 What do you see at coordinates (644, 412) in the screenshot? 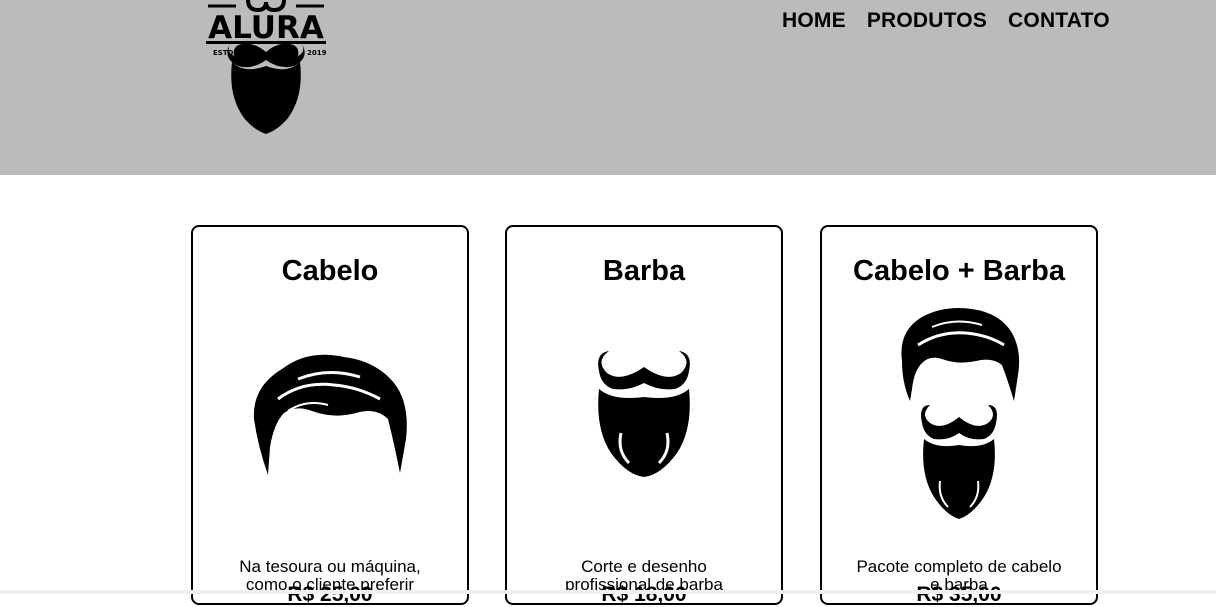
I see `beard-icon` at bounding box center [644, 412].